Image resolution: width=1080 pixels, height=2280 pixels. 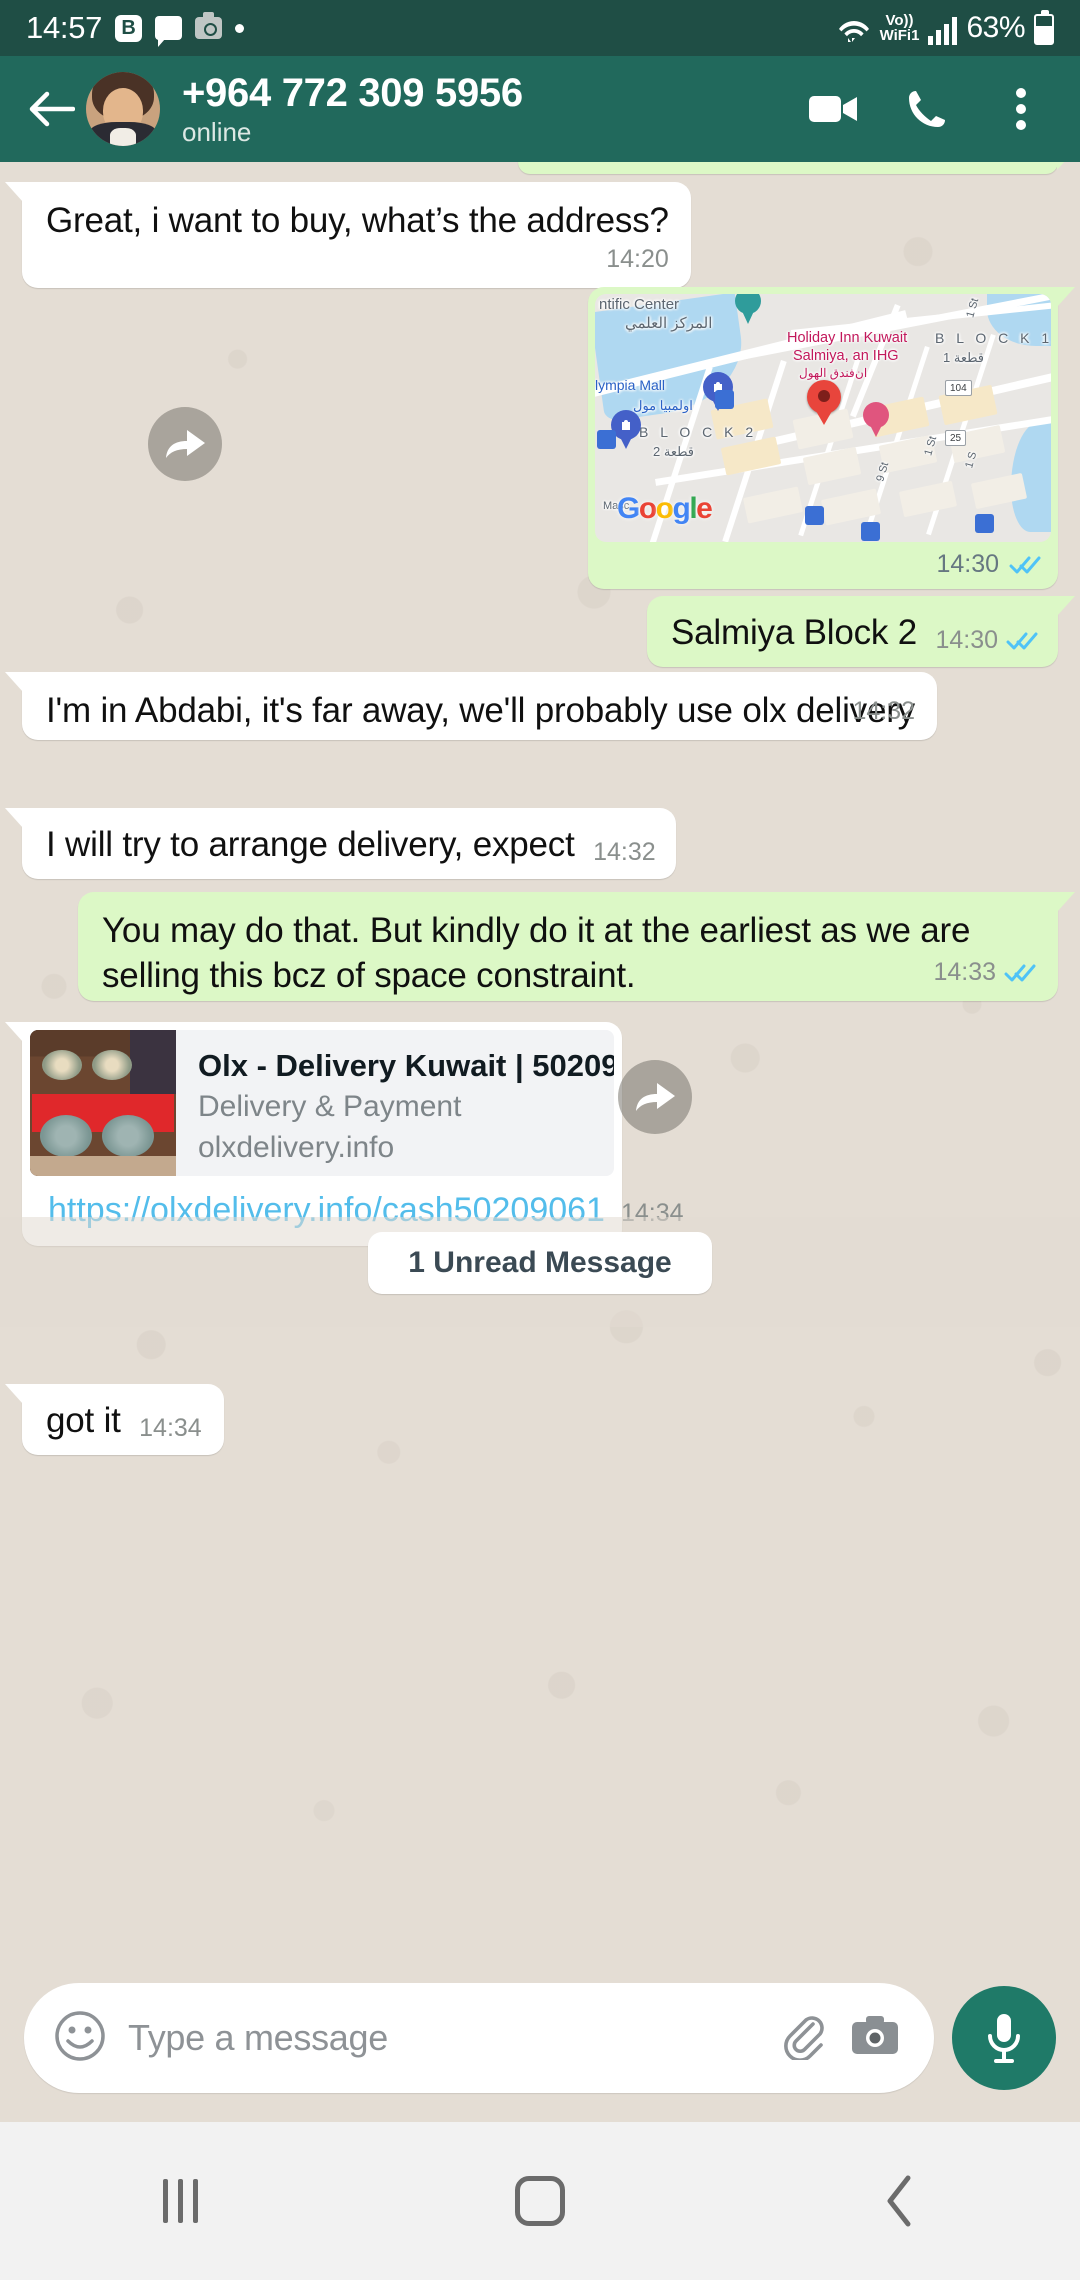 I want to click on message-icon, so click(x=169, y=31).